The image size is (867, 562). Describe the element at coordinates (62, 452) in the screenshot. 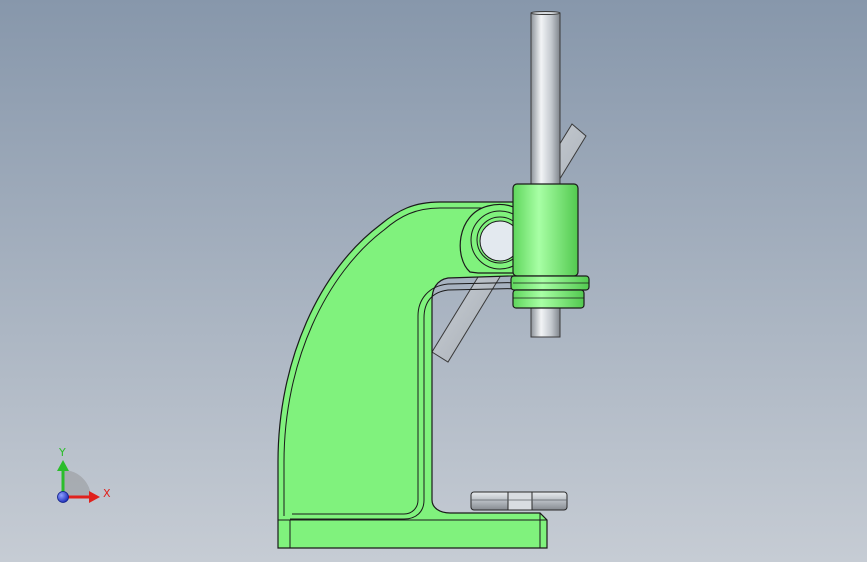

I see `triad-y-label: Y` at that location.